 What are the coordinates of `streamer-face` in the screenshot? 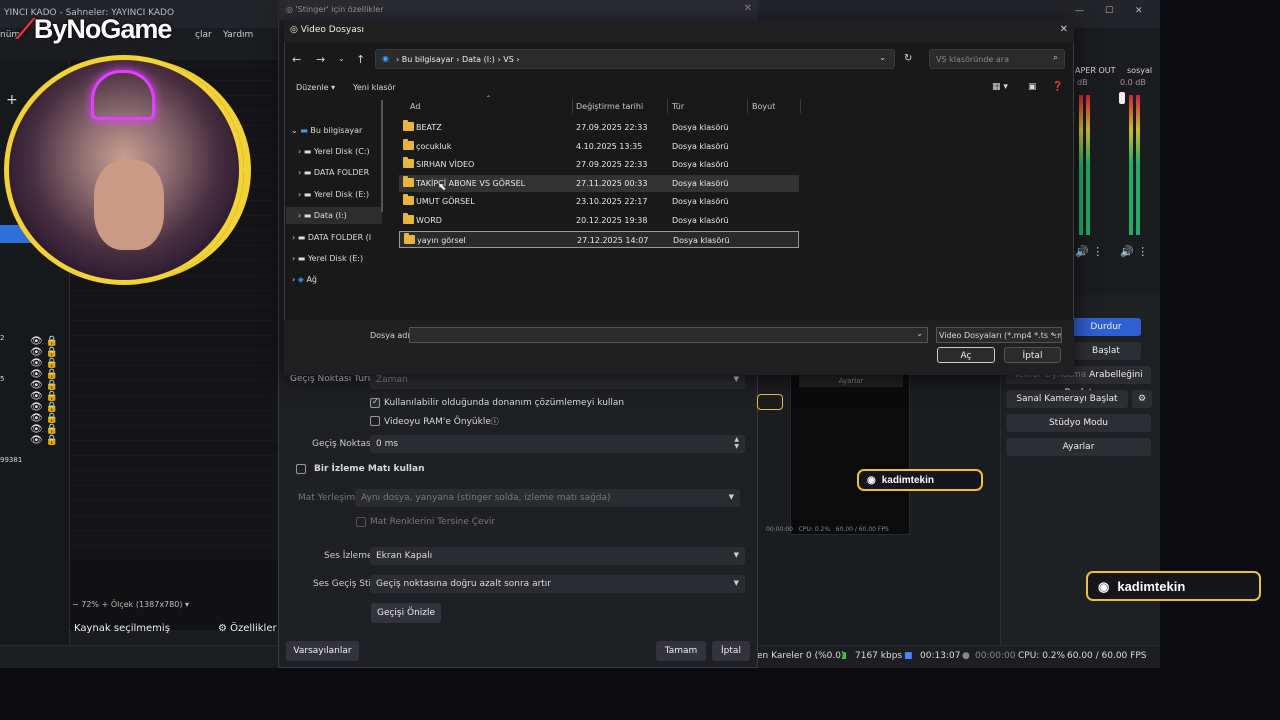 It's located at (129, 205).